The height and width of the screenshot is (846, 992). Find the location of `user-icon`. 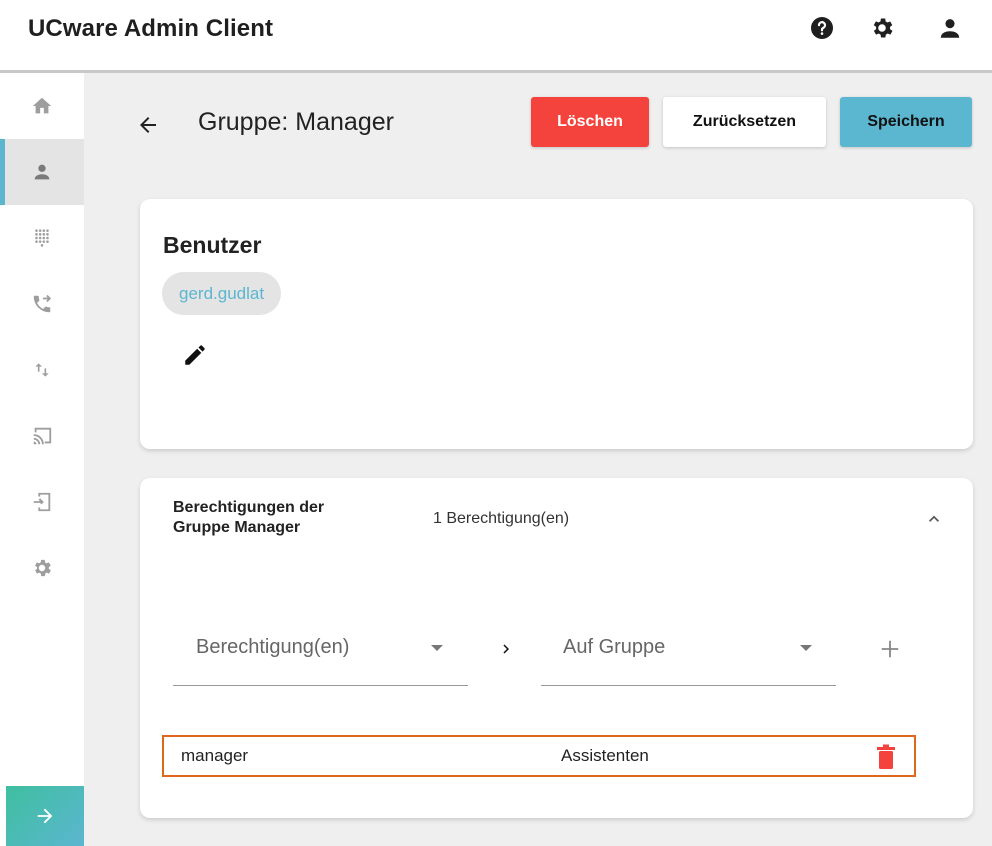

user-icon is located at coordinates (42, 172).